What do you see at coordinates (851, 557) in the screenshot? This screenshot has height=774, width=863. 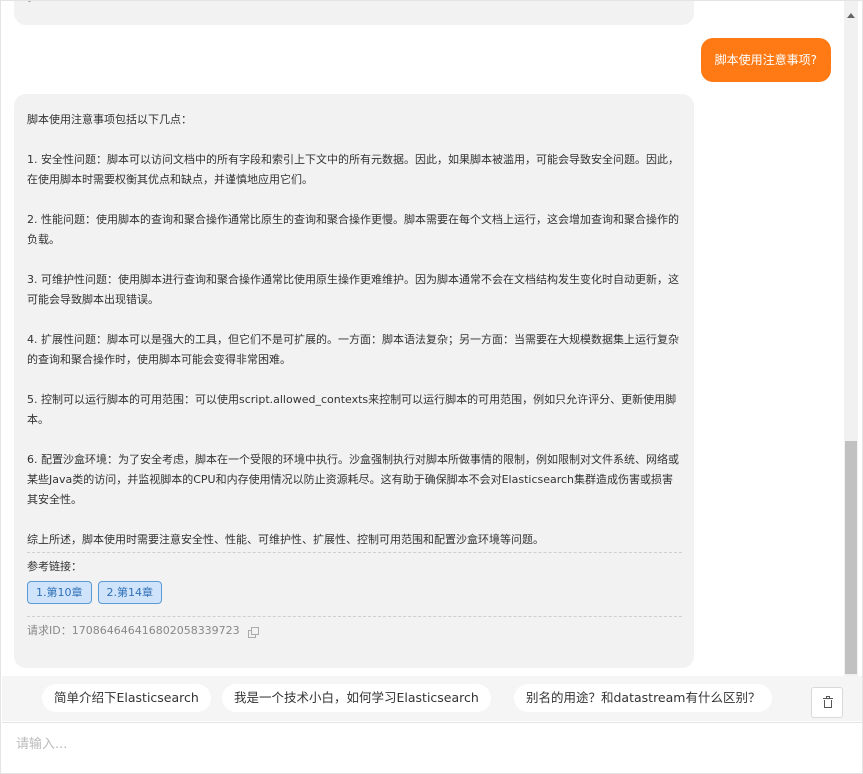 I see `scrollbar-thumb` at bounding box center [851, 557].